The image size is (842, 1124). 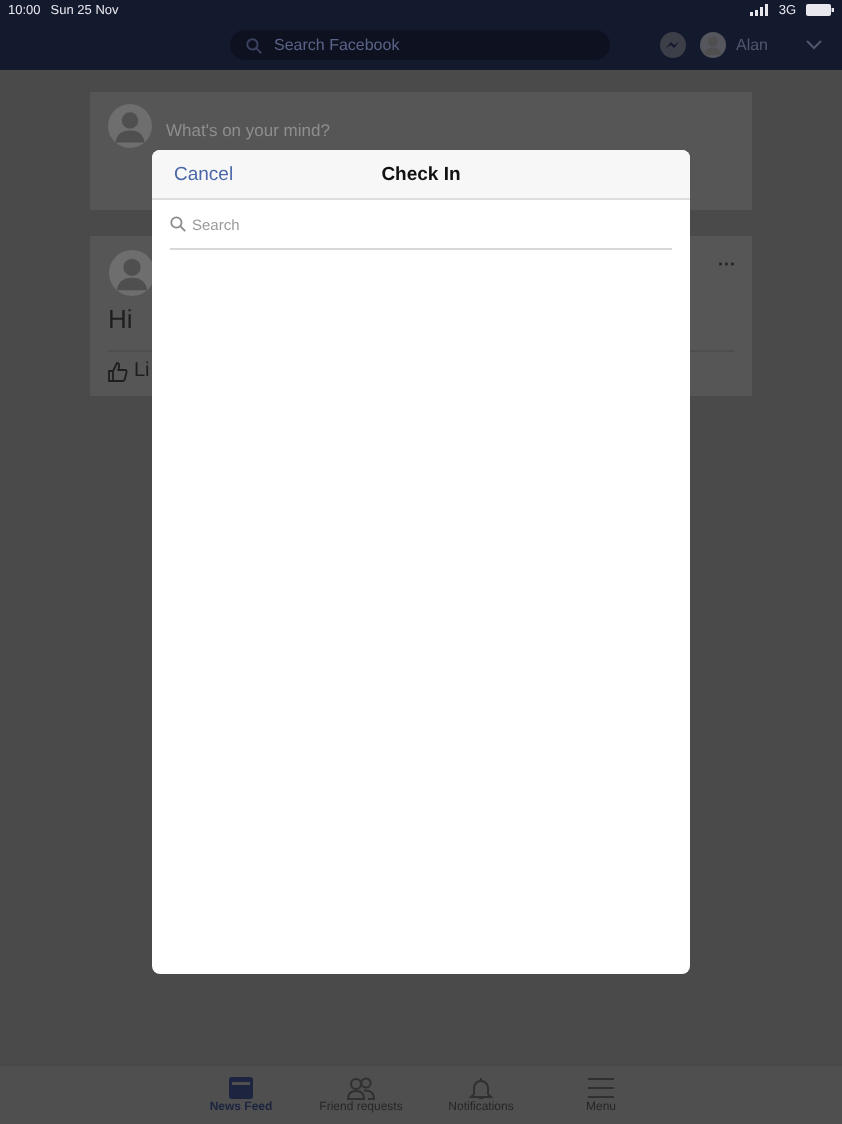 What do you see at coordinates (121, 319) in the screenshot?
I see `post-text: Hi` at bounding box center [121, 319].